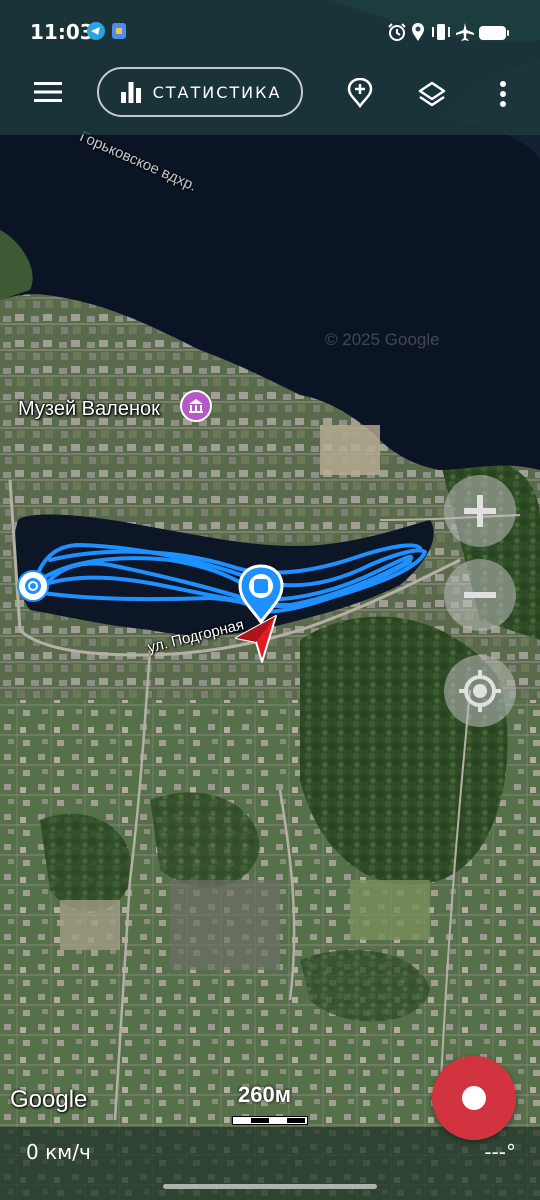 Image resolution: width=540 pixels, height=1200 pixels. I want to click on files-icon, so click(119, 33).